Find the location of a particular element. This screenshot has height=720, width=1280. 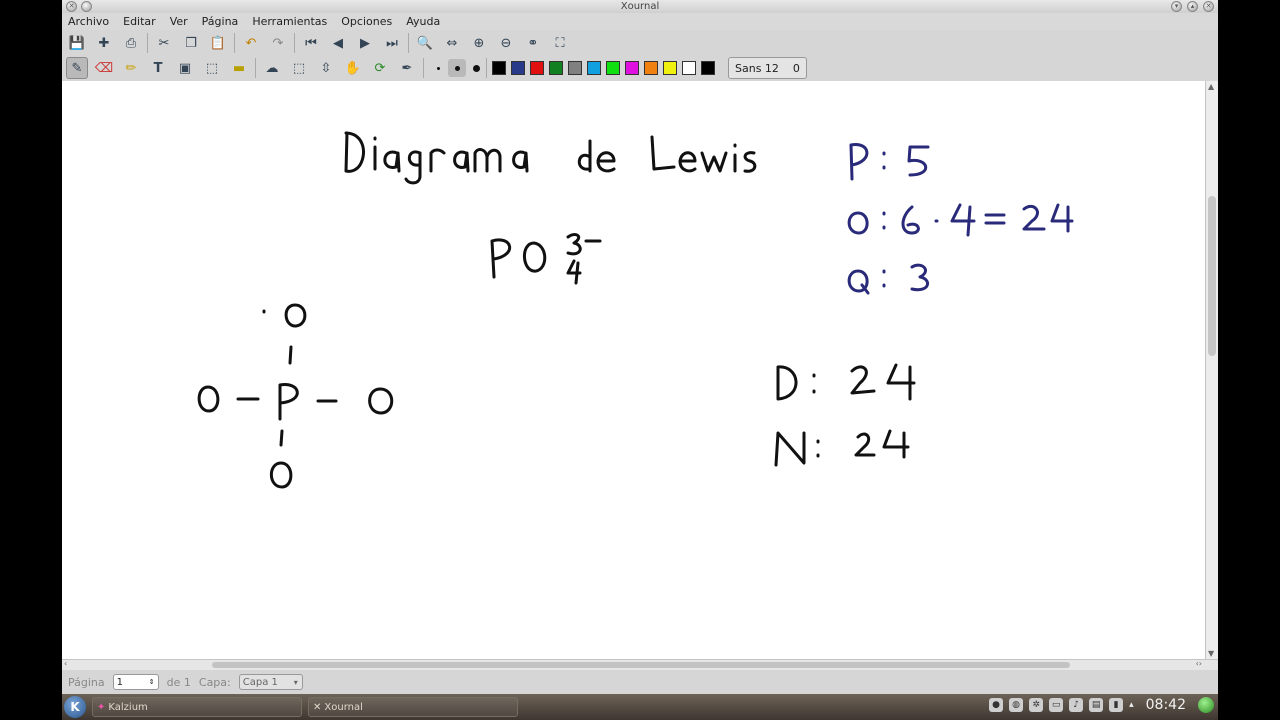

menu-opciones: Opciones is located at coordinates (366, 21).